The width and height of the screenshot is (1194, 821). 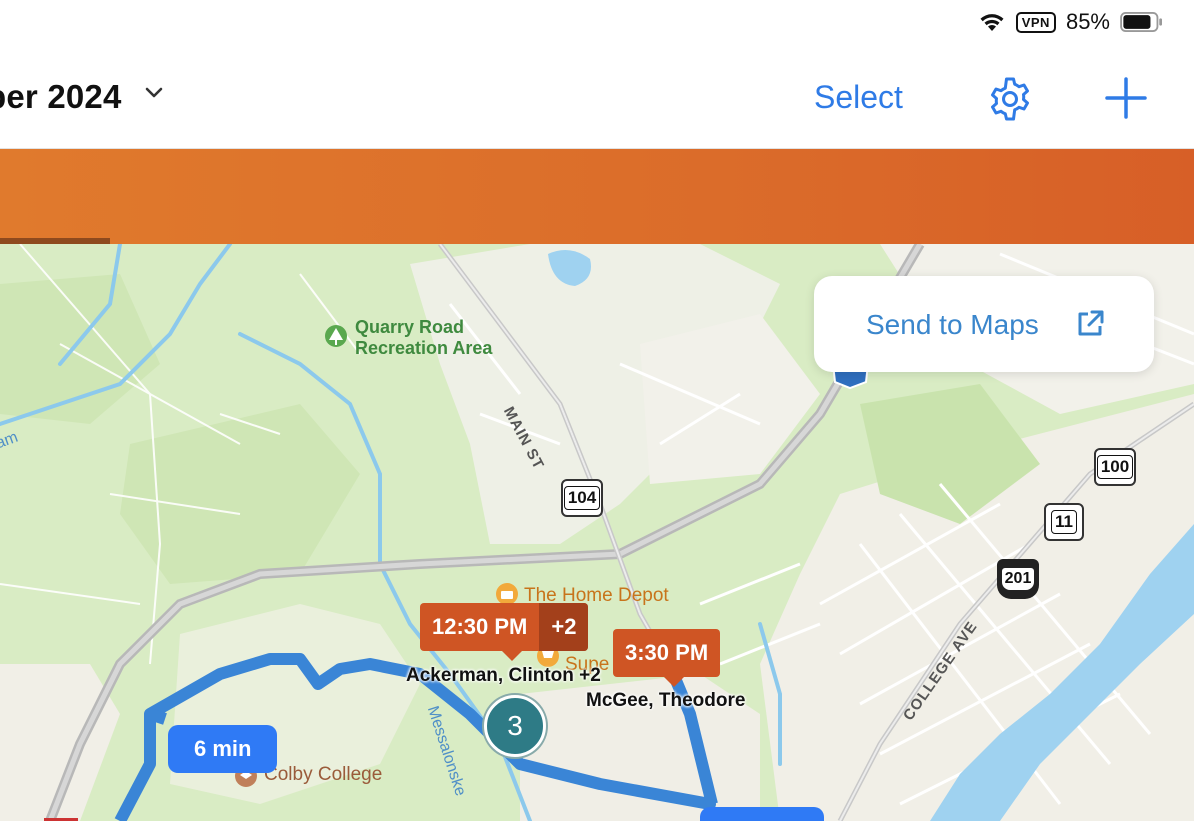 What do you see at coordinates (515, 726) in the screenshot?
I see `stop-cluster-marker: 3` at bounding box center [515, 726].